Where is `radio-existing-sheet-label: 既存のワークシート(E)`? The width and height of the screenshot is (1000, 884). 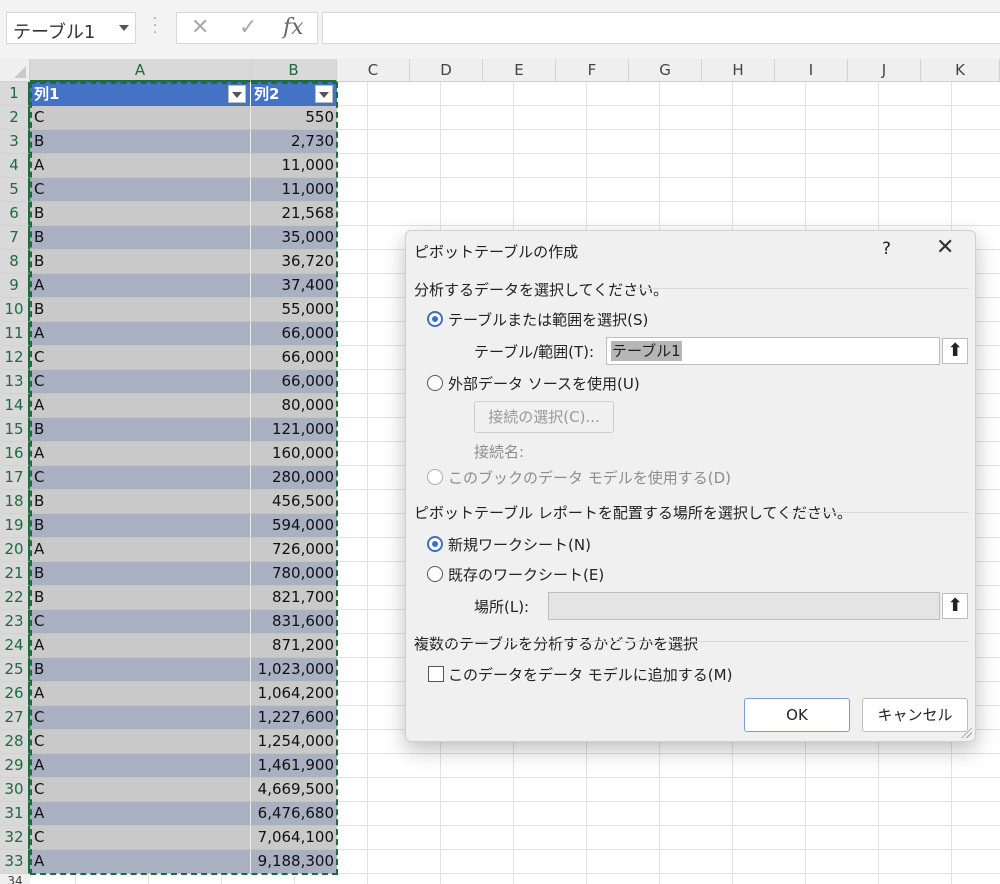
radio-existing-sheet-label: 既存のワークシート(E) is located at coordinates (526, 574).